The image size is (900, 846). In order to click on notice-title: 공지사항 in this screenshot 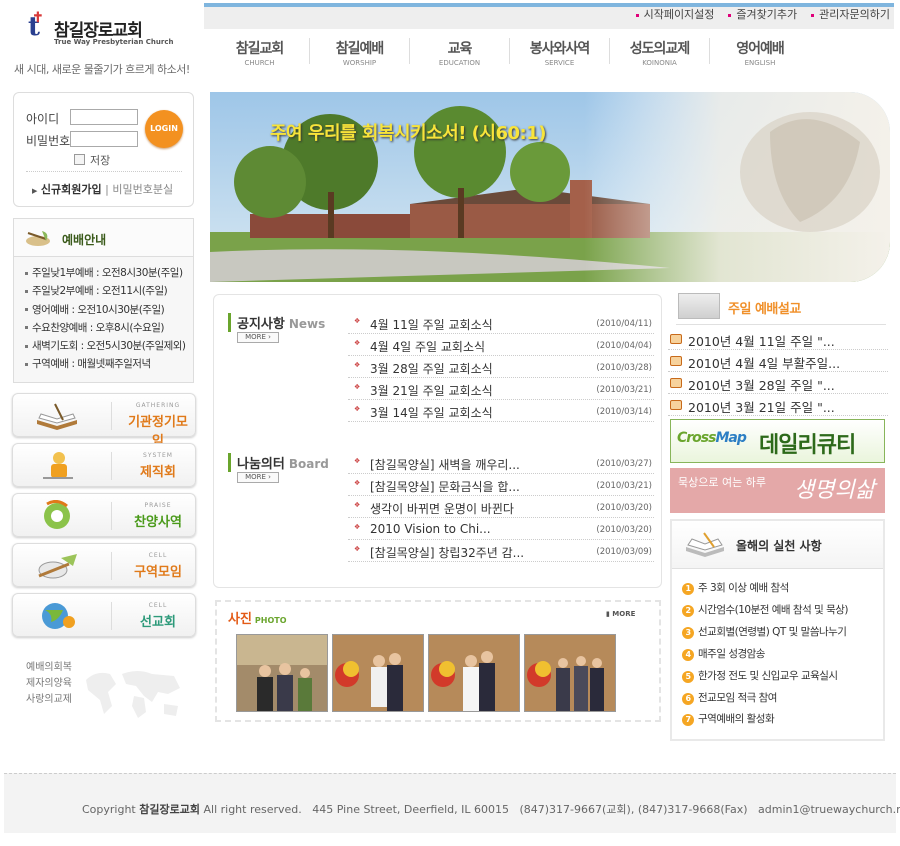, I will do `click(261, 324)`.